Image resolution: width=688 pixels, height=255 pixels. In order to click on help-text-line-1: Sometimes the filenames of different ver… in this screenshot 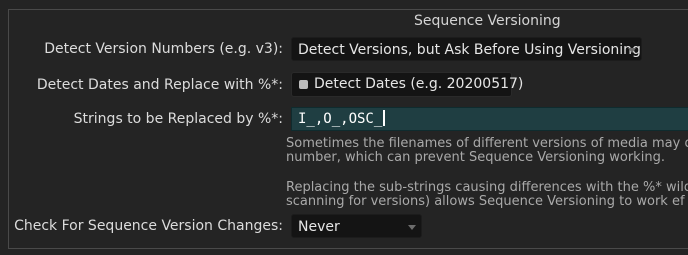, I will do `click(487, 143)`.